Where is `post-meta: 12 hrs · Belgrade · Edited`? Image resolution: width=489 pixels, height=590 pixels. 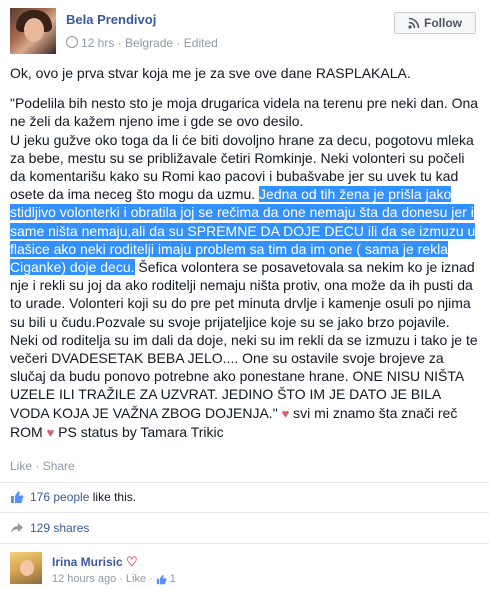
post-meta: 12 hrs · Belgrade · Edited is located at coordinates (142, 42).